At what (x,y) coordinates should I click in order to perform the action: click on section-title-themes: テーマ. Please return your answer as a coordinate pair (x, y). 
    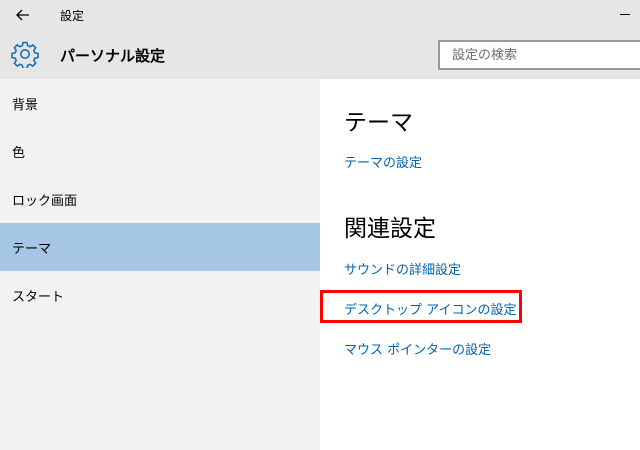
    Looking at the image, I should click on (378, 123).